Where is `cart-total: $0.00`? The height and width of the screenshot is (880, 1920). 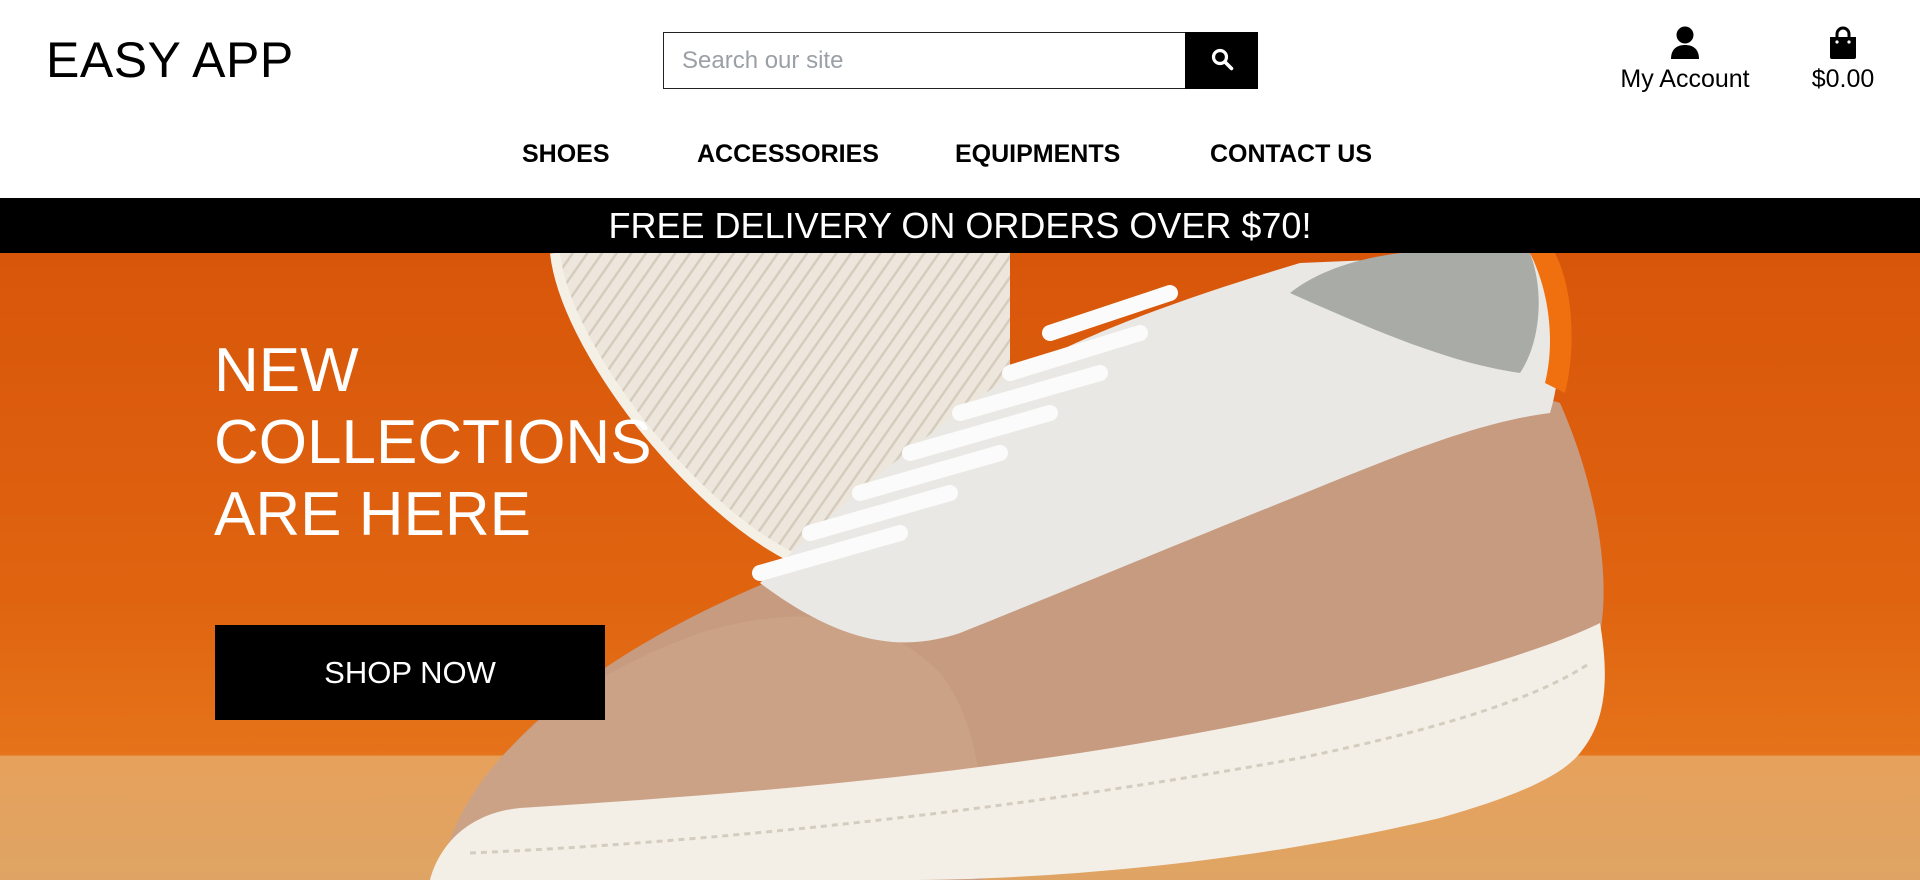
cart-total: $0.00 is located at coordinates (1843, 79).